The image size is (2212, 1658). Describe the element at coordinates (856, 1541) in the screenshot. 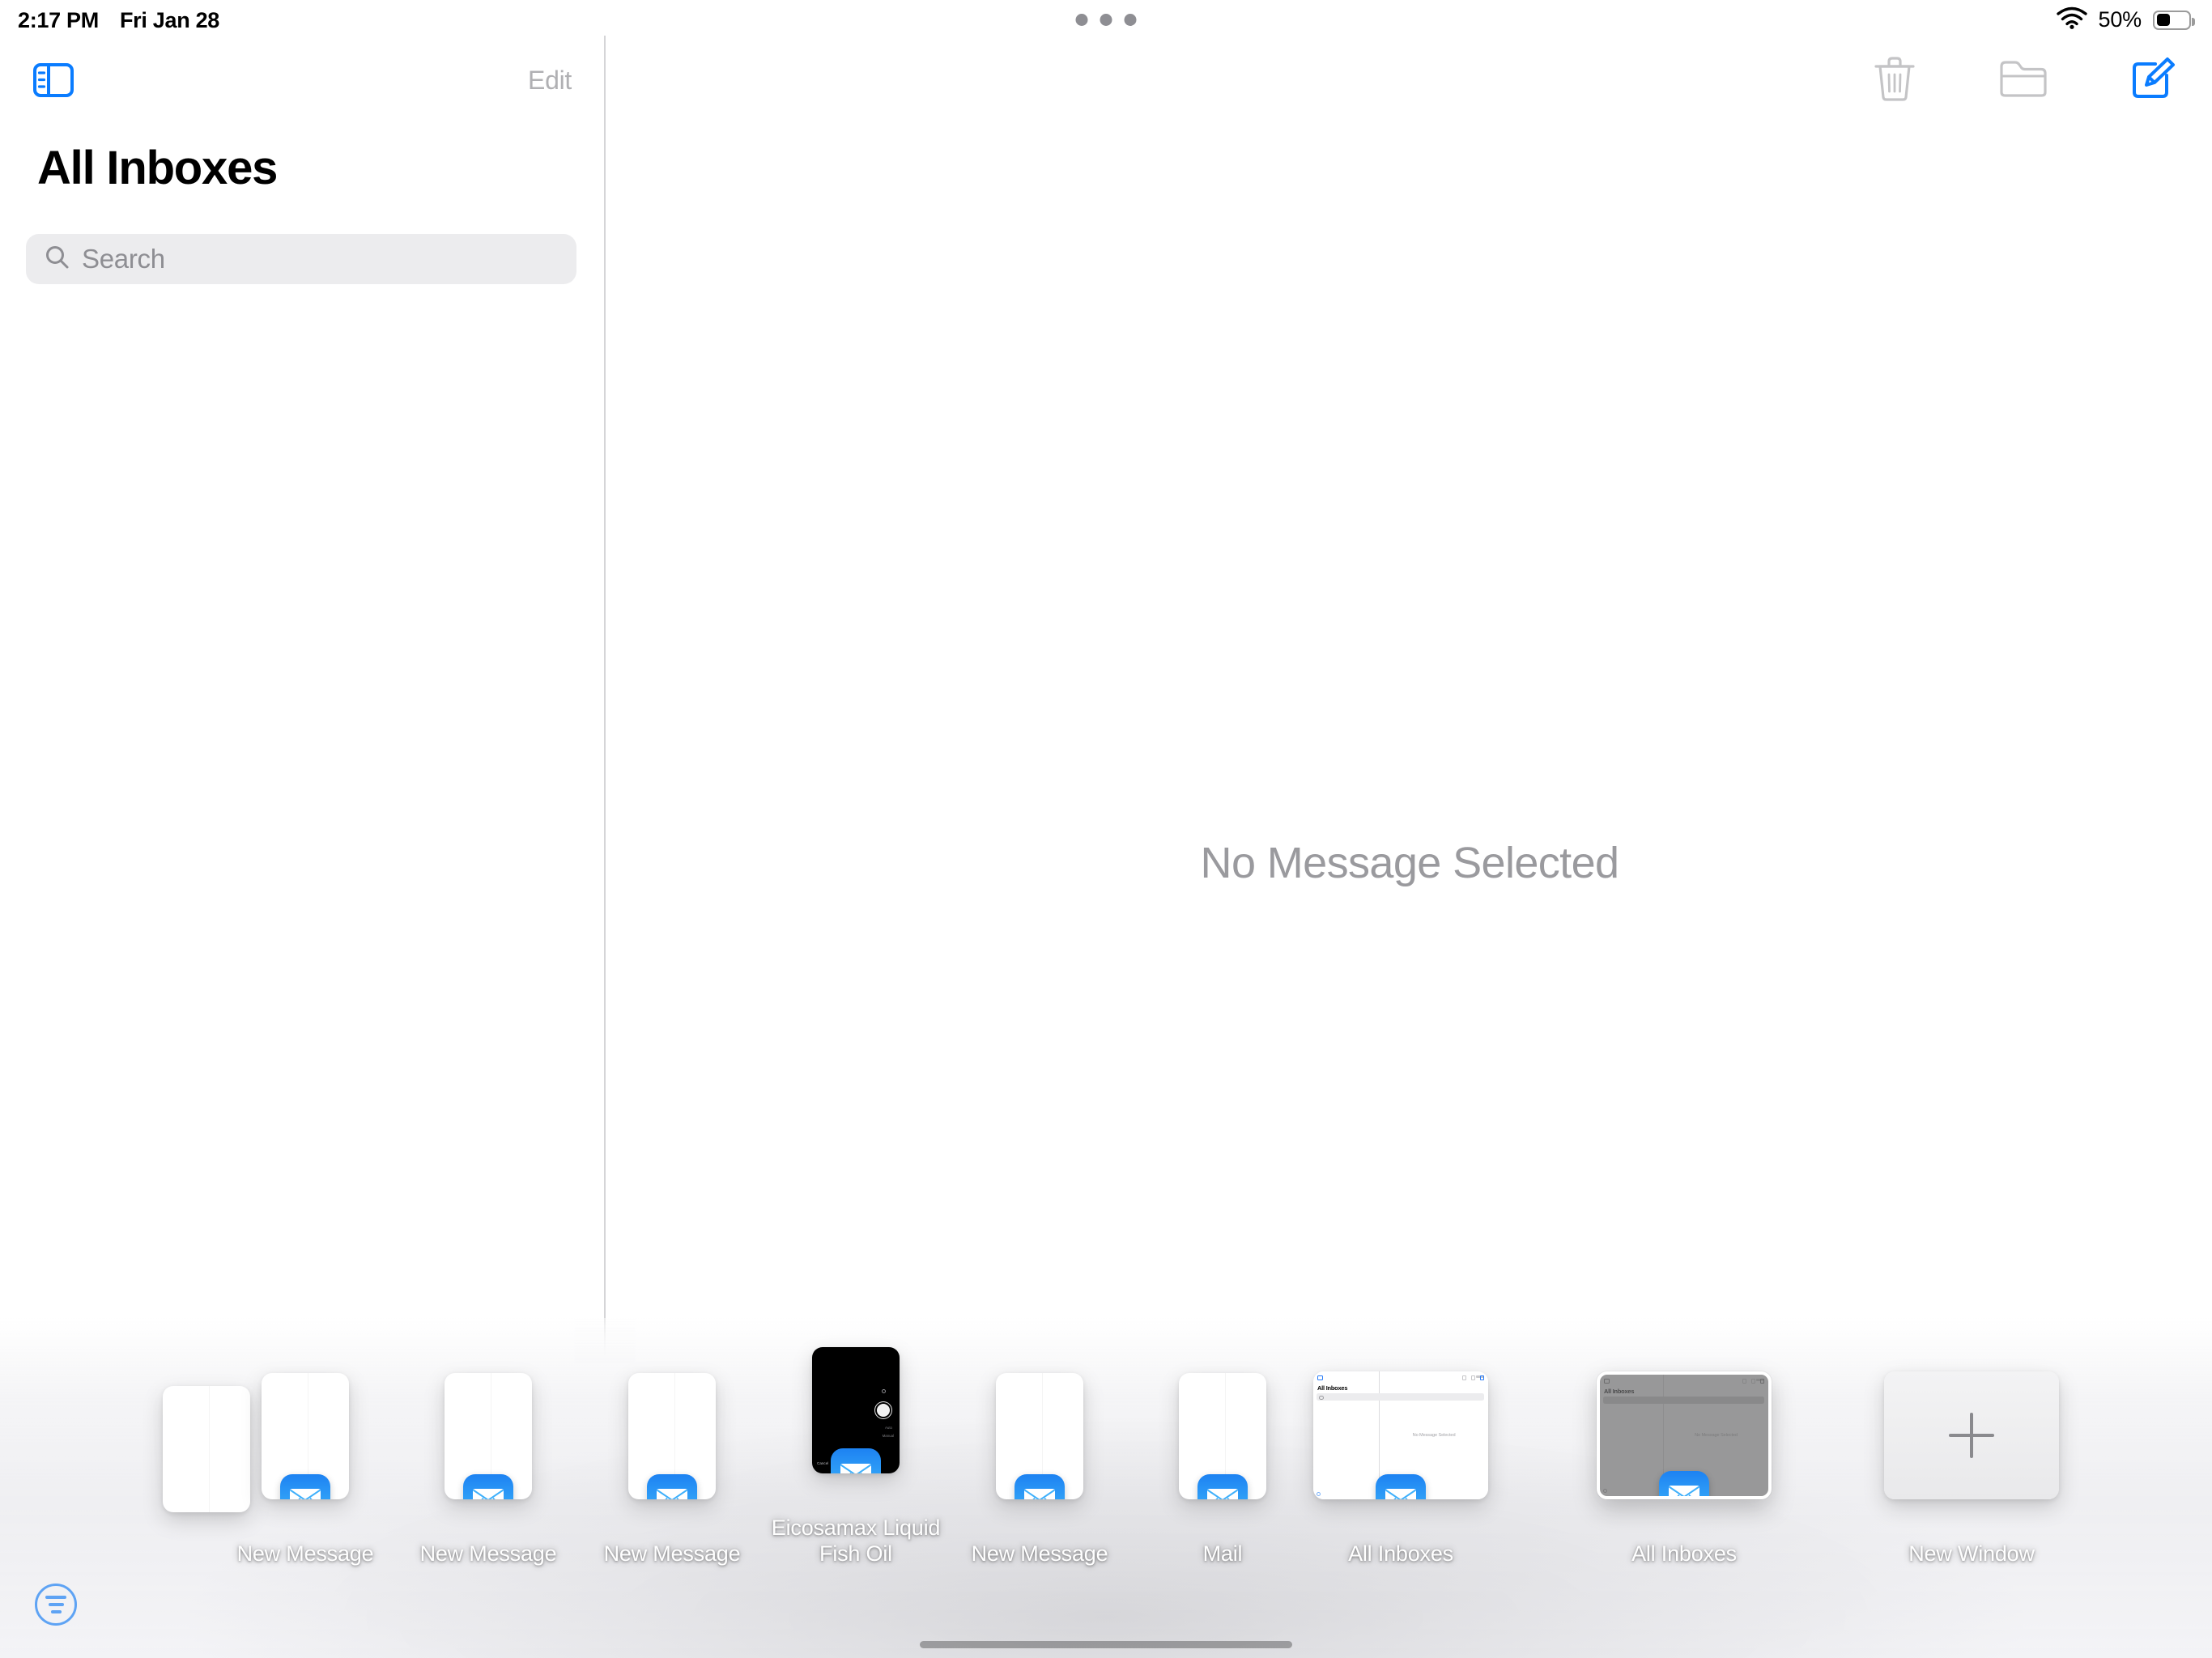

I see `window-card-label: Eicosamax Liquid Fish Oil` at that location.